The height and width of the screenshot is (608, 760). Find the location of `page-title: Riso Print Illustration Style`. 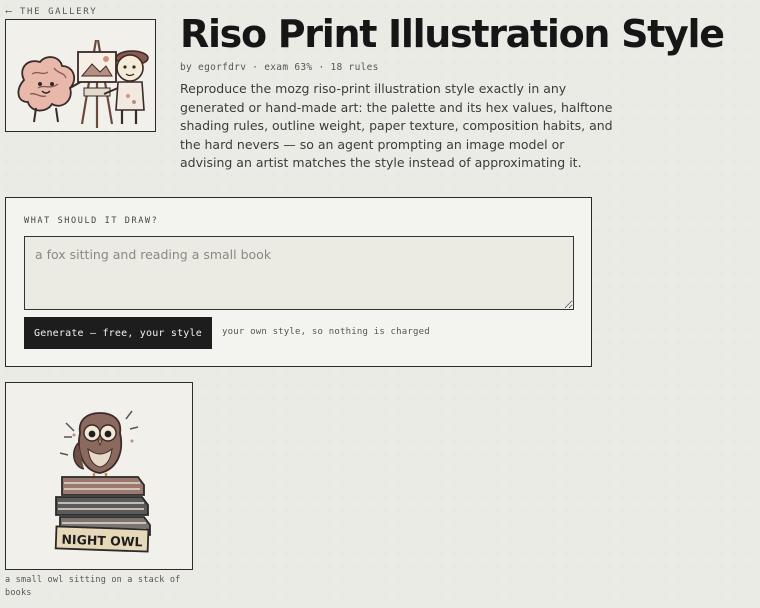

page-title: Riso Print Illustration Style is located at coordinates (452, 34).